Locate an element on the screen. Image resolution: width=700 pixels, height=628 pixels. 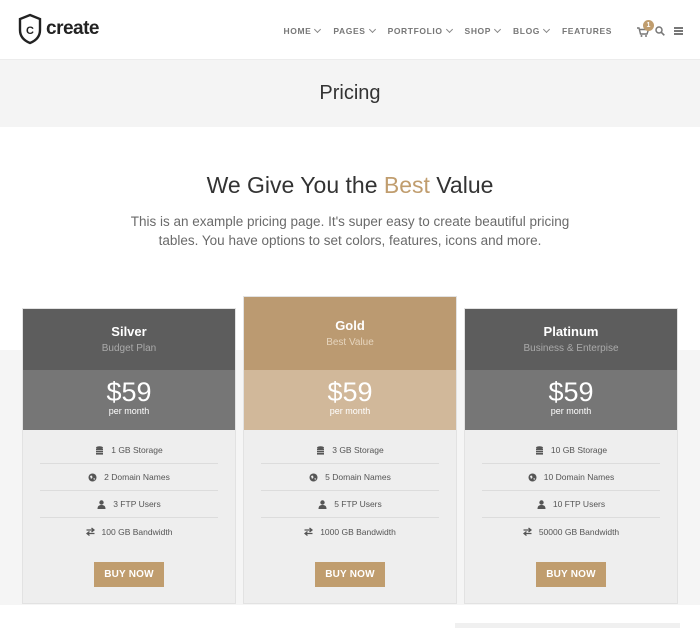
feature-label: 10 FTP Users is located at coordinates (579, 504).